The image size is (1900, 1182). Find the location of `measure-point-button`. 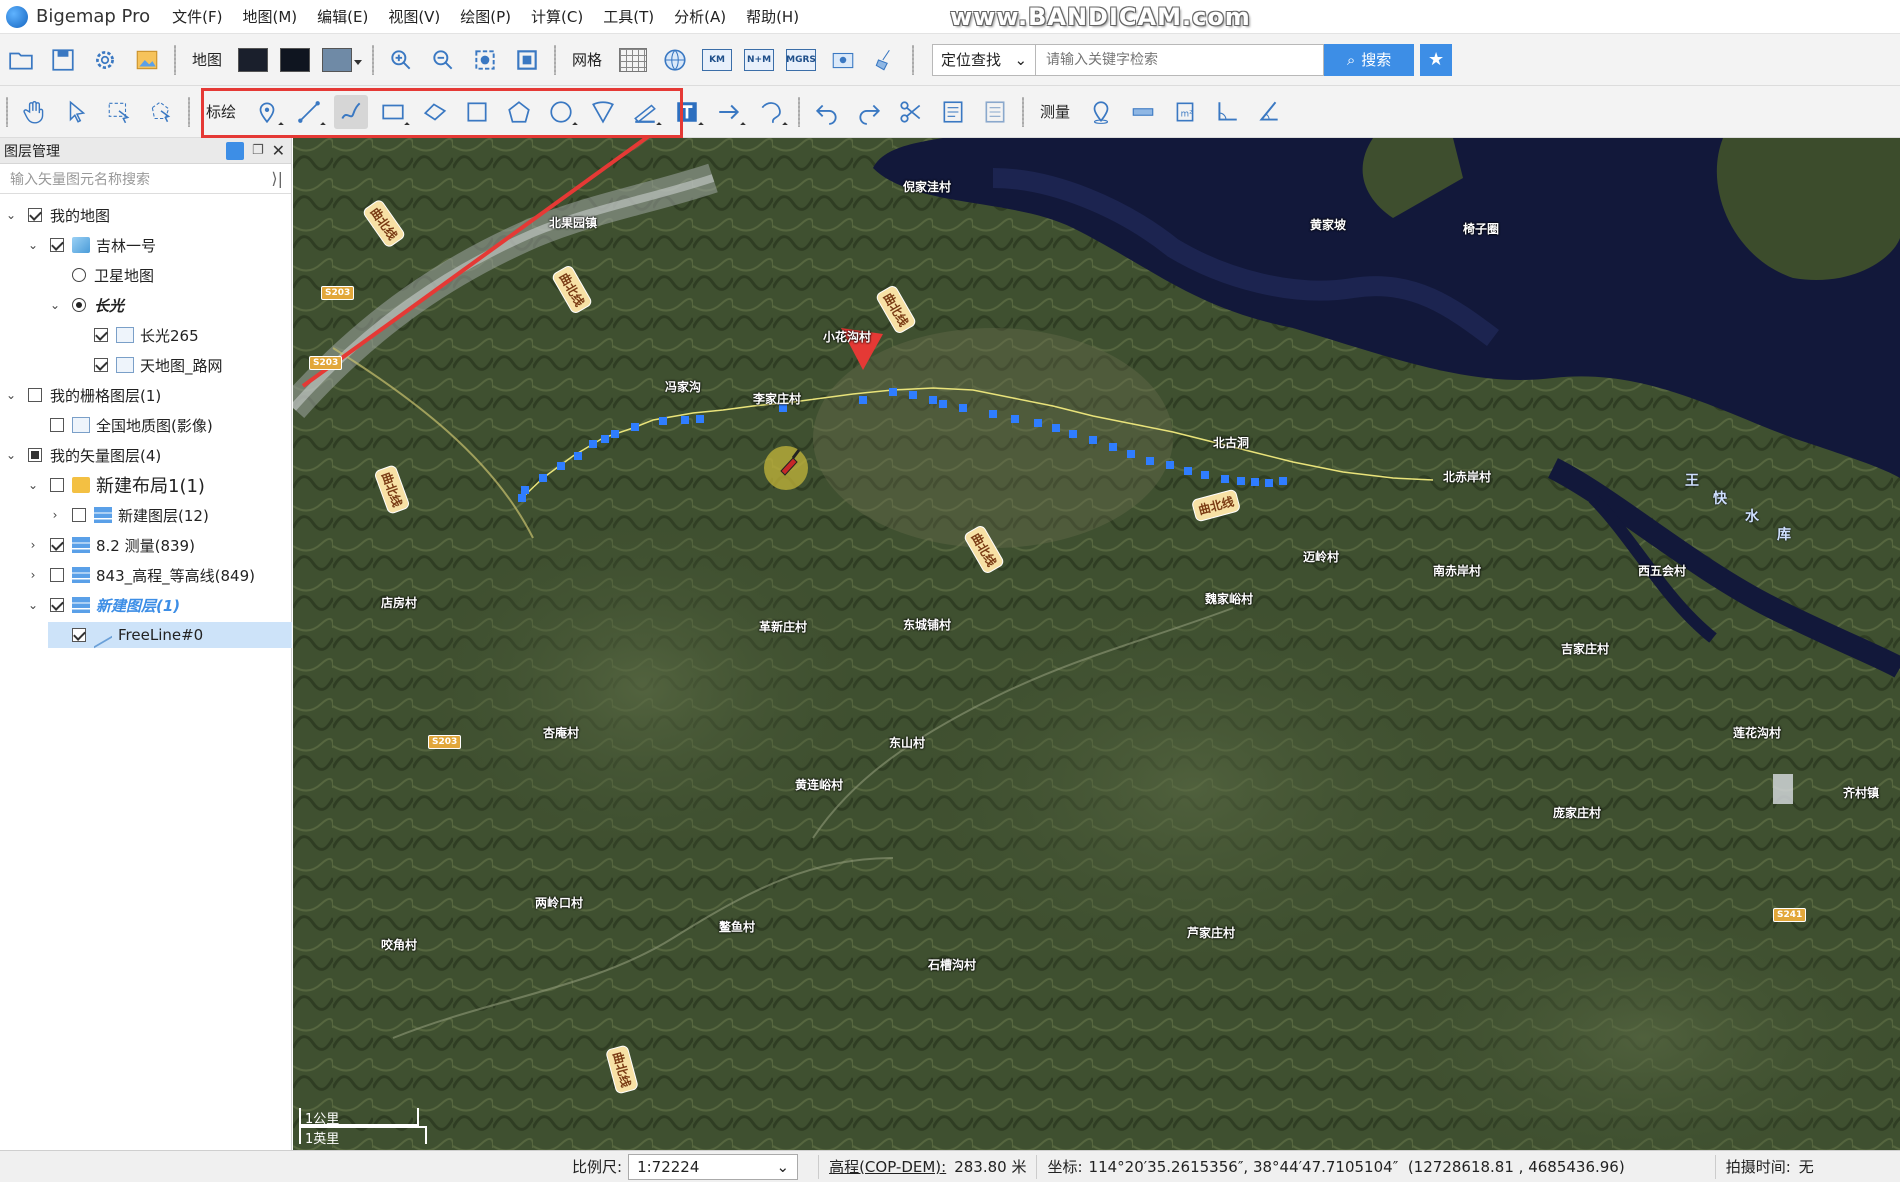

measure-point-button is located at coordinates (1101, 112).